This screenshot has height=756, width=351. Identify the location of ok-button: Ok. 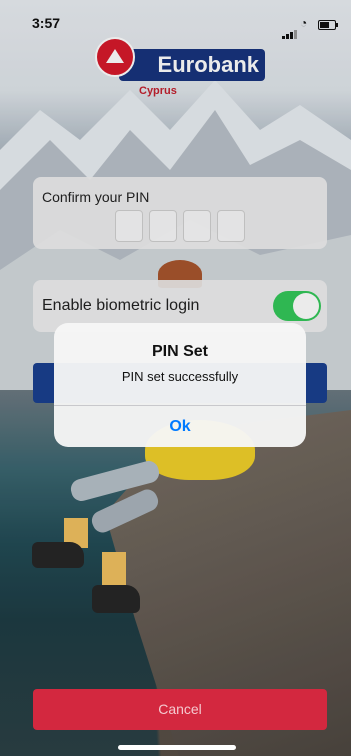
(180, 426).